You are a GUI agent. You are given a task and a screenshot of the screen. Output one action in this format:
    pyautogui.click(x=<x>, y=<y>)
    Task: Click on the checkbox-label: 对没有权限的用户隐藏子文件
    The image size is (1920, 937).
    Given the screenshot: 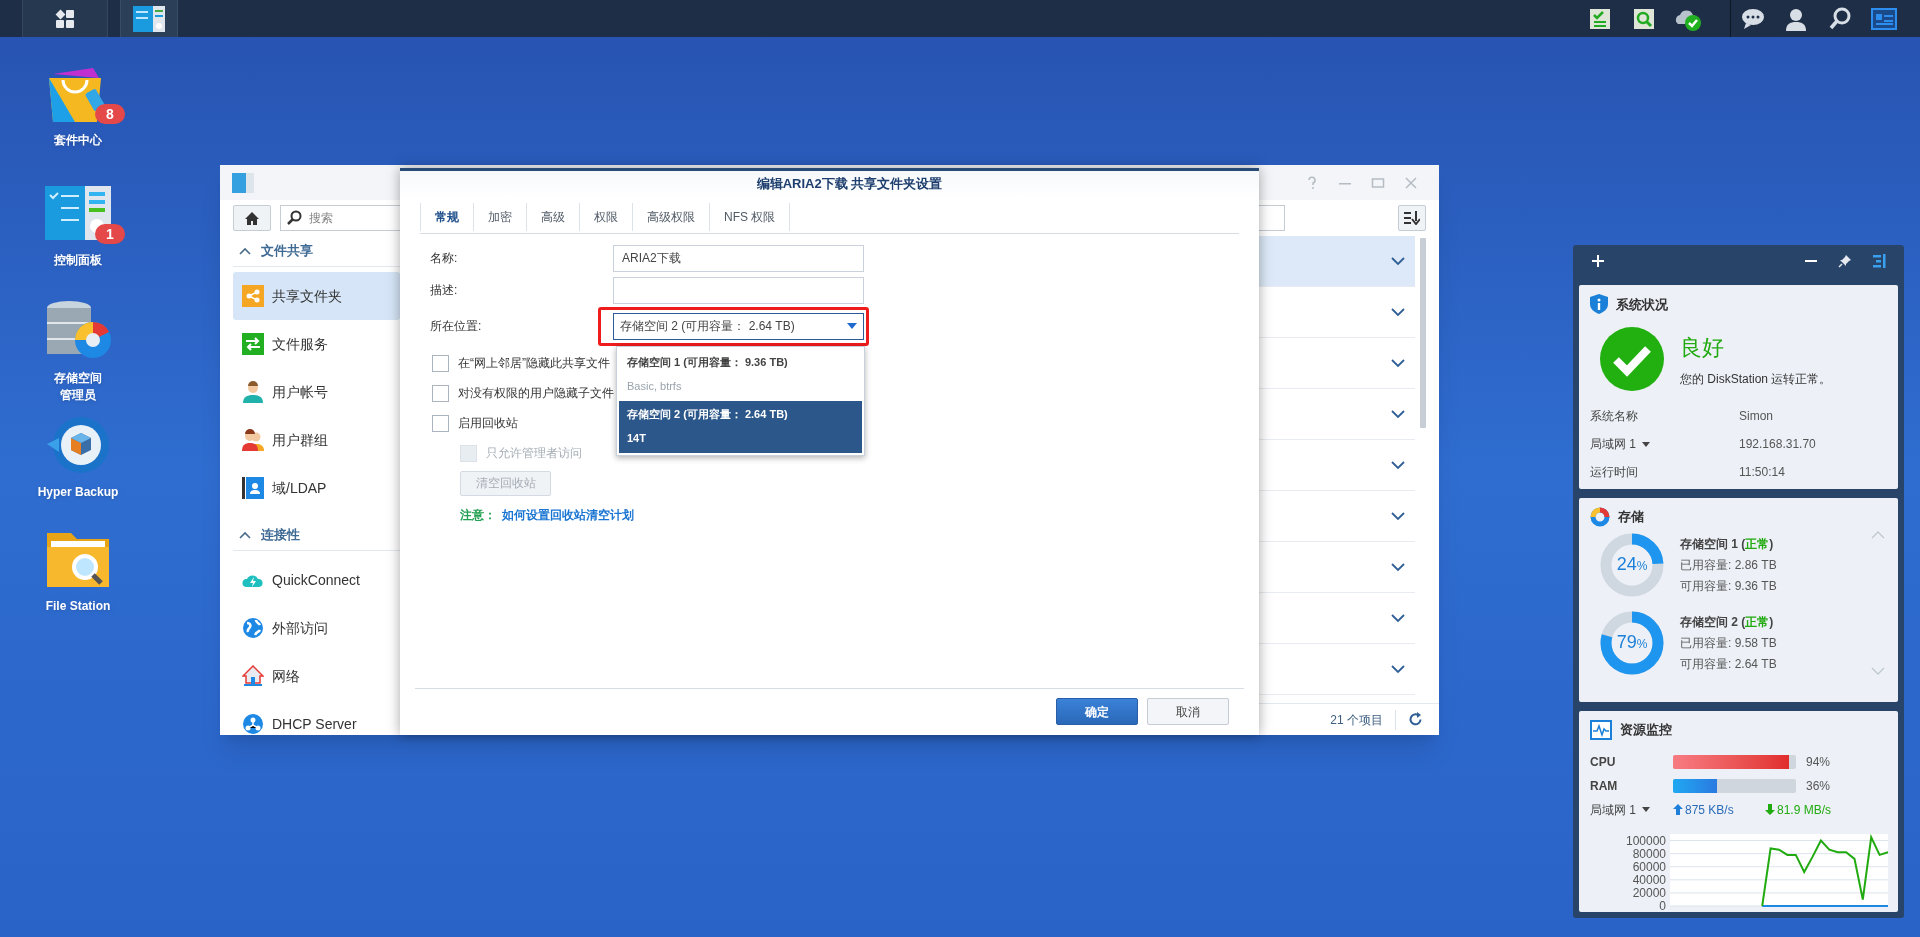 What is the action you would take?
    pyautogui.click(x=536, y=393)
    